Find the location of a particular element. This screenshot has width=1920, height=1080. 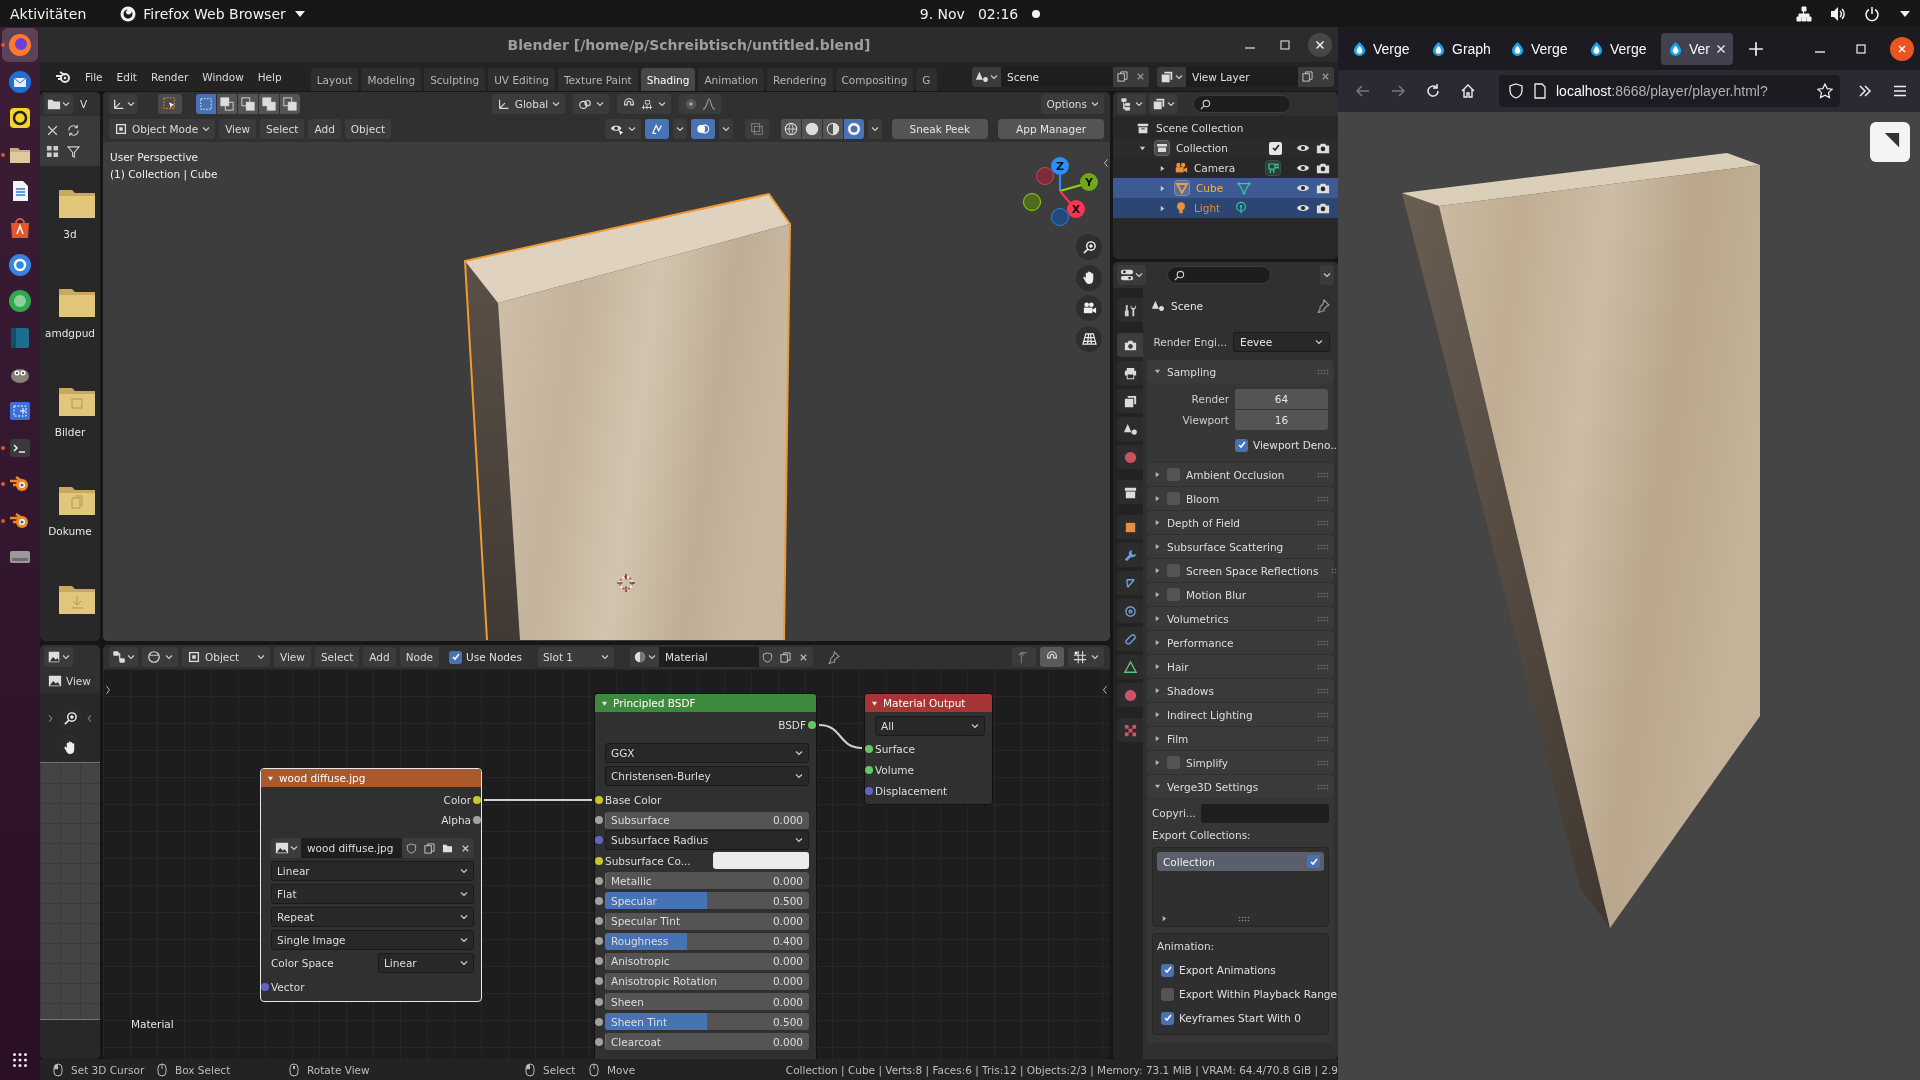

value-slider: Roughness 0.400 is located at coordinates (707, 941).